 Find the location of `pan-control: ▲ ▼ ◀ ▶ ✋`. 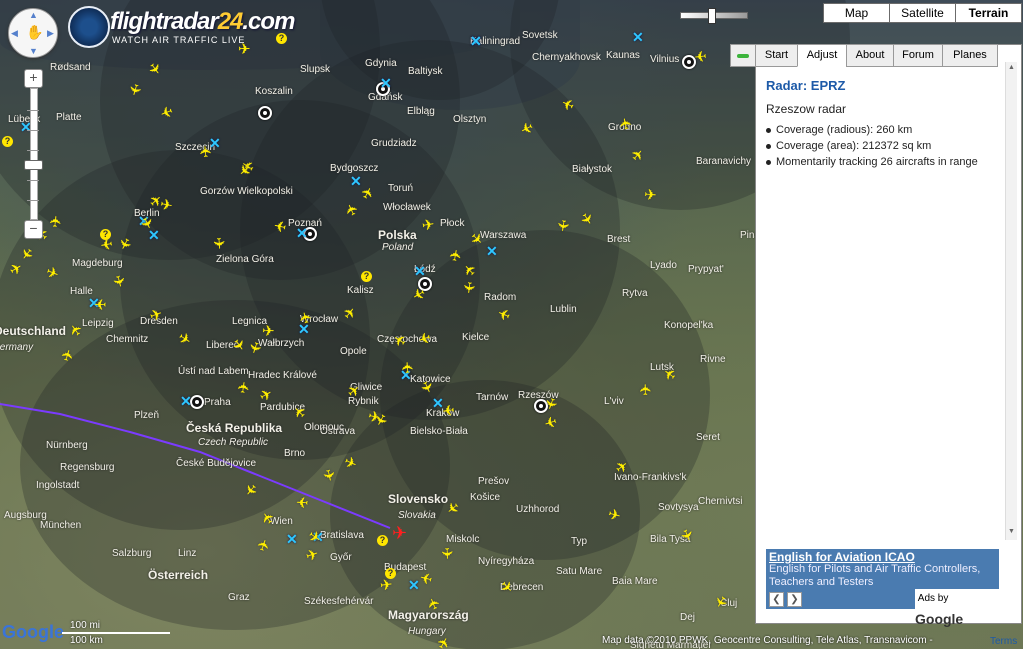

pan-control: ▲ ▼ ◀ ▶ ✋ is located at coordinates (33, 33).